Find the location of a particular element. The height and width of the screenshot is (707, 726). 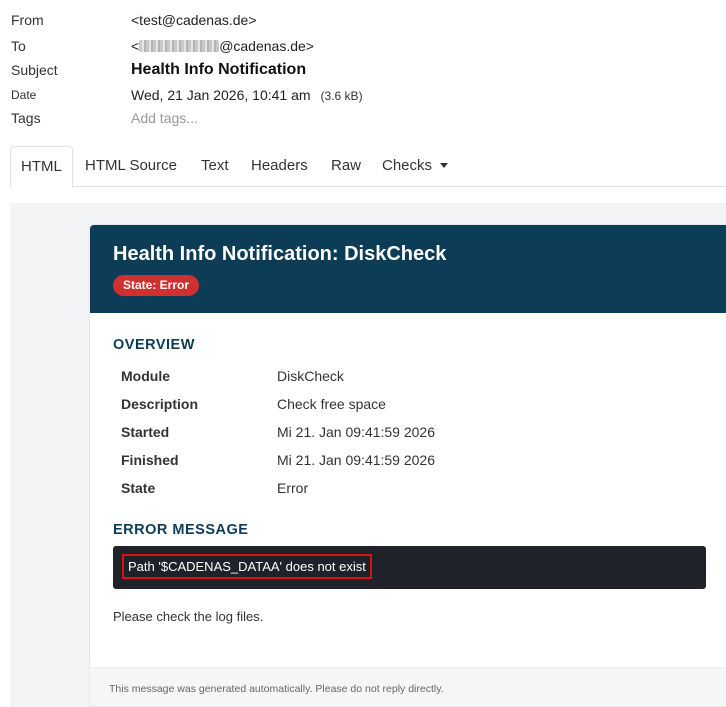

error-box: Path '$CADENAS_DATAA' does not exist is located at coordinates (409, 567).